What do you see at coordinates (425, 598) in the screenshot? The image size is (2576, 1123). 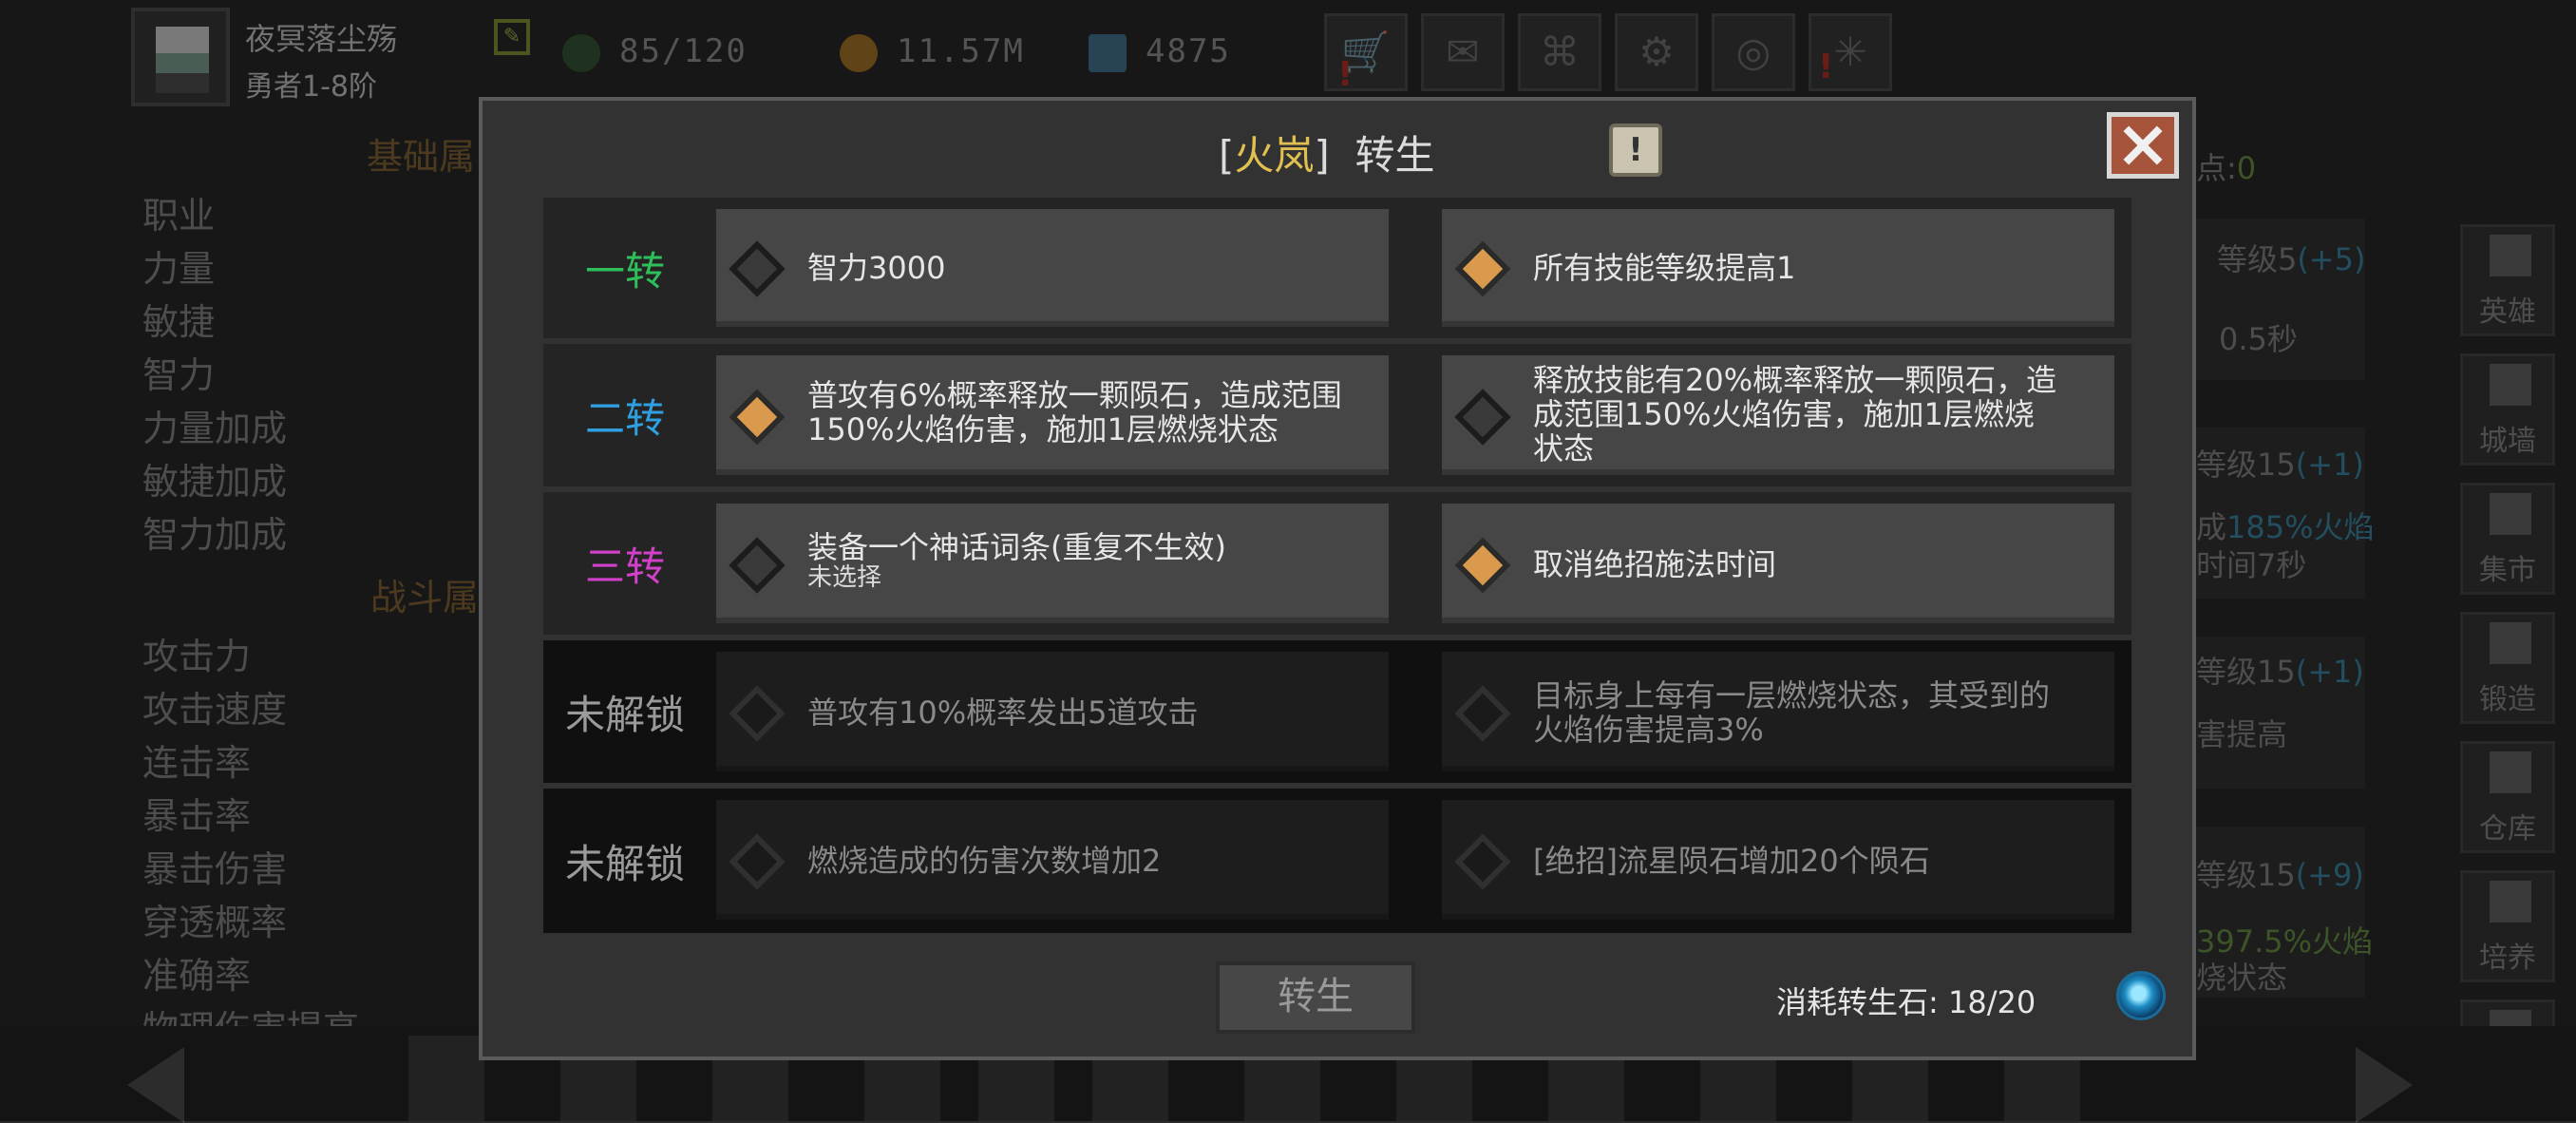 I see `section-title-battle: 战斗属` at bounding box center [425, 598].